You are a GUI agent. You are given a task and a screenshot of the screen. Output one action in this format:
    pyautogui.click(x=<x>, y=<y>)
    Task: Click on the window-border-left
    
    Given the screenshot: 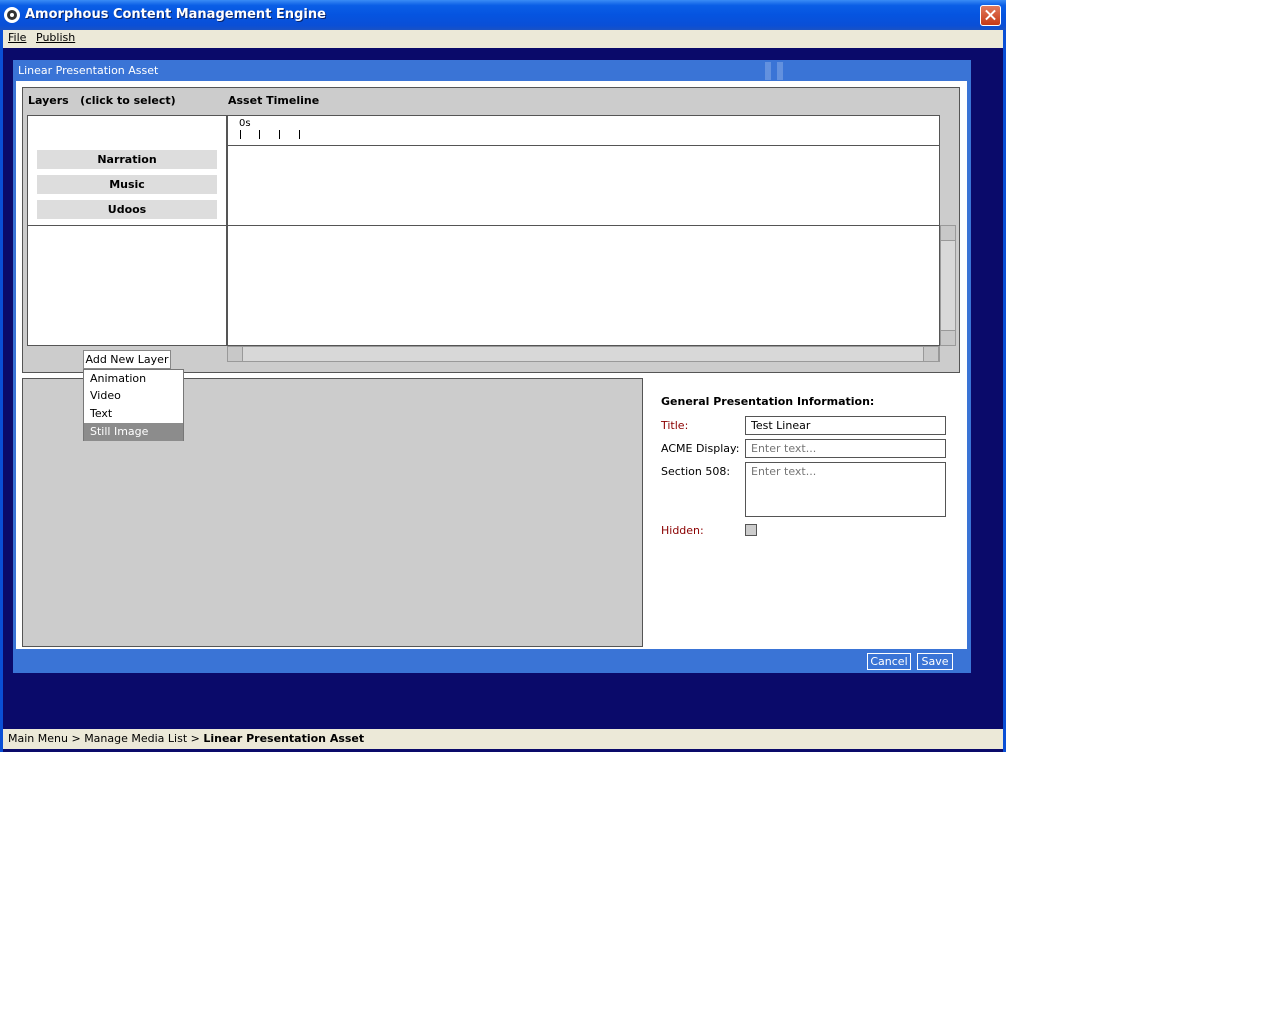 What is the action you would take?
    pyautogui.click(x=1, y=391)
    